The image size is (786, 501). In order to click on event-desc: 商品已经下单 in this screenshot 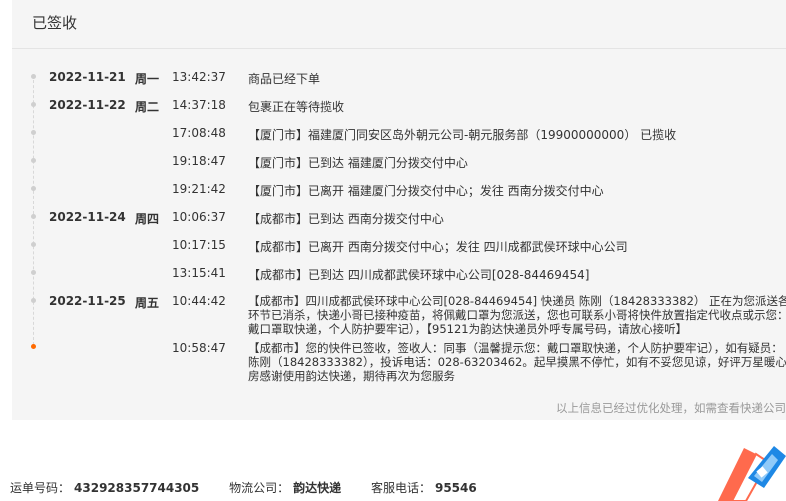, I will do `click(284, 79)`.